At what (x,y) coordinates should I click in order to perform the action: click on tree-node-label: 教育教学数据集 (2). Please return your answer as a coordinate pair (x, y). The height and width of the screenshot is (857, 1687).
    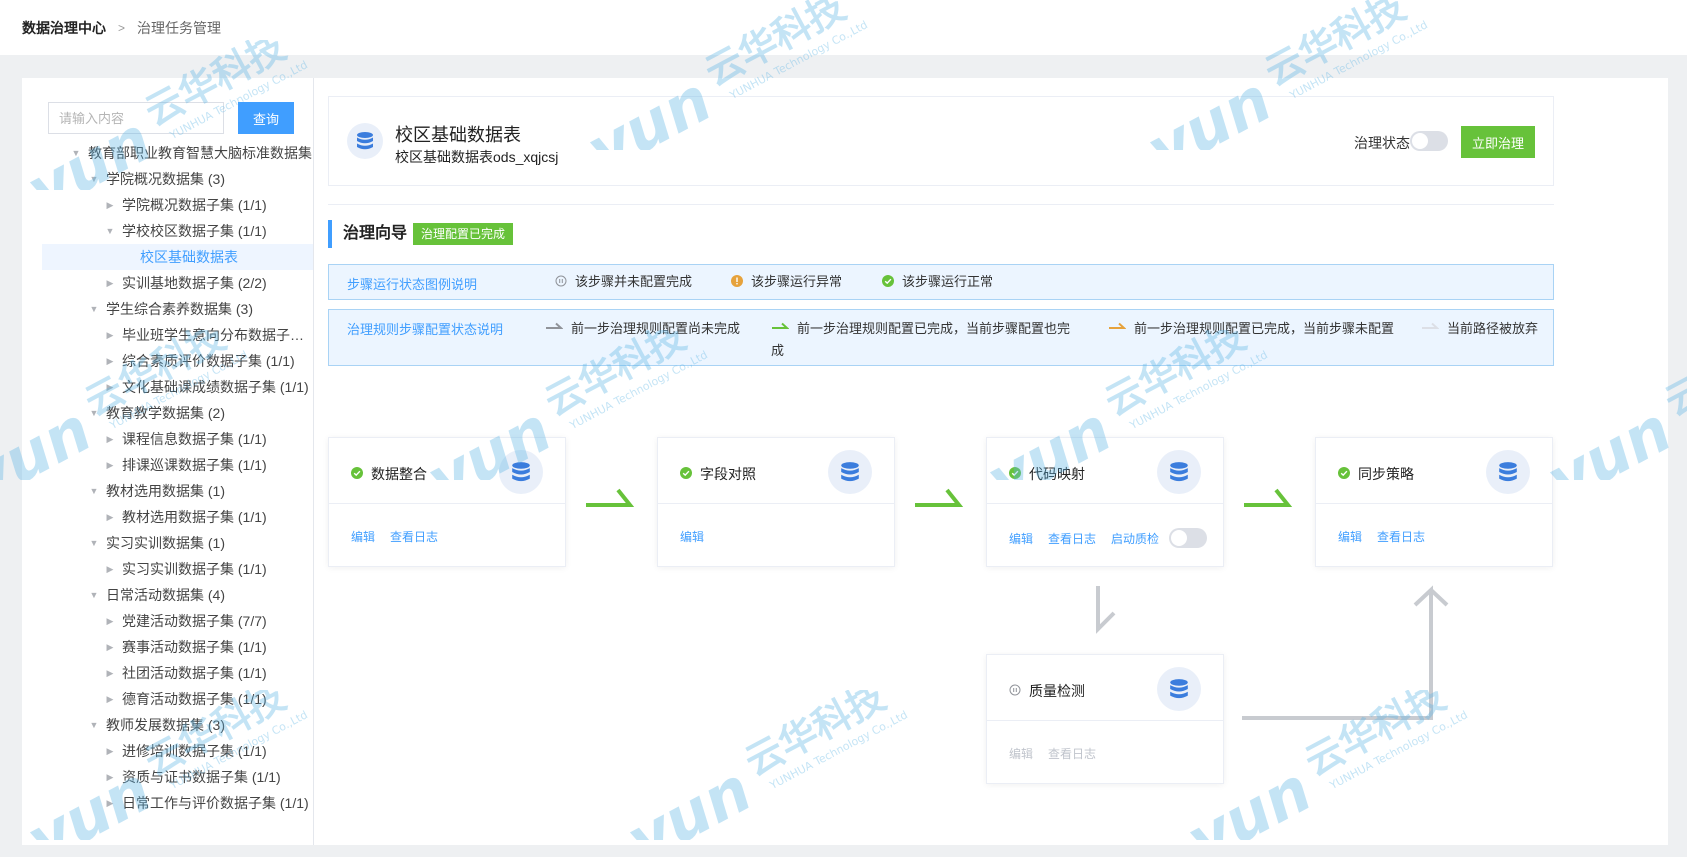
    Looking at the image, I should click on (165, 413).